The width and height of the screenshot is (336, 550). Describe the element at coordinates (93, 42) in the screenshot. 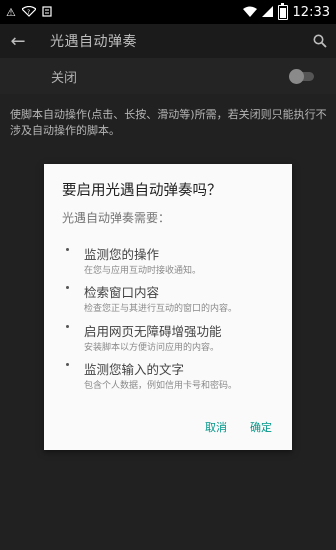

I see `app-title: 光遇自动弹奏` at that location.